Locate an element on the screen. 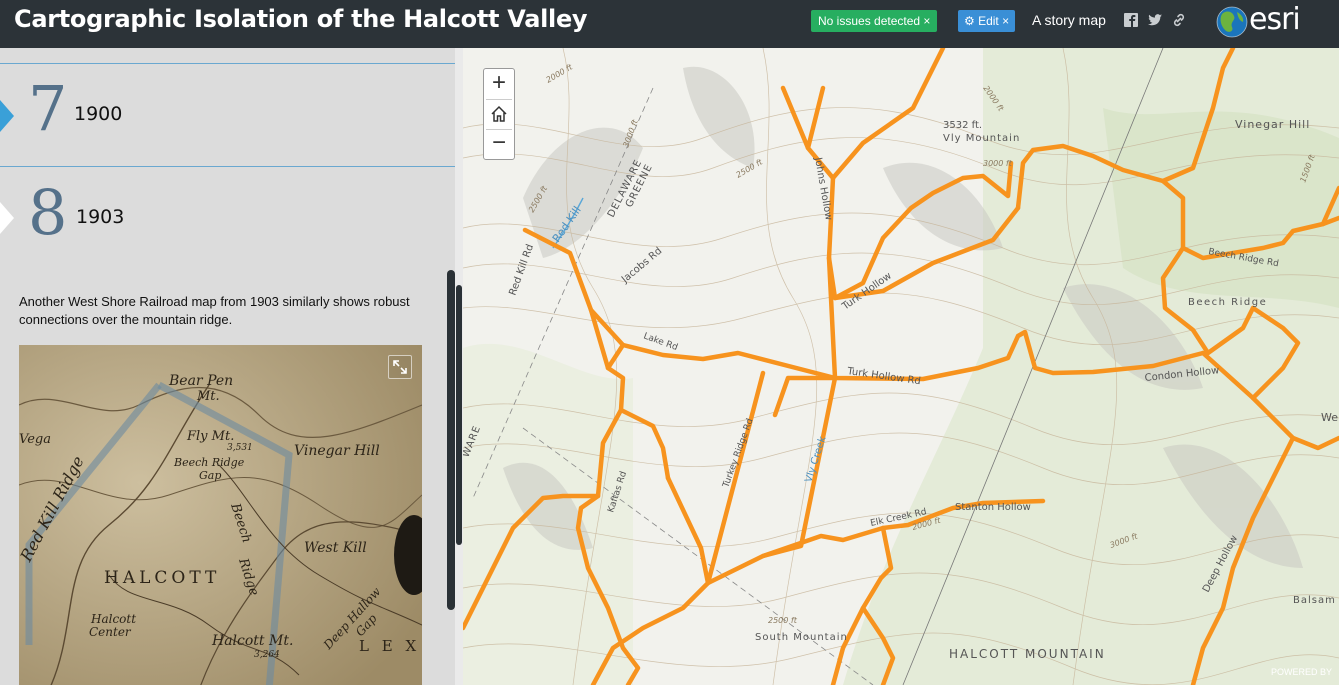 This screenshot has height=685, width=1339. historic-map-label: Beech Ridge is located at coordinates (209, 462).